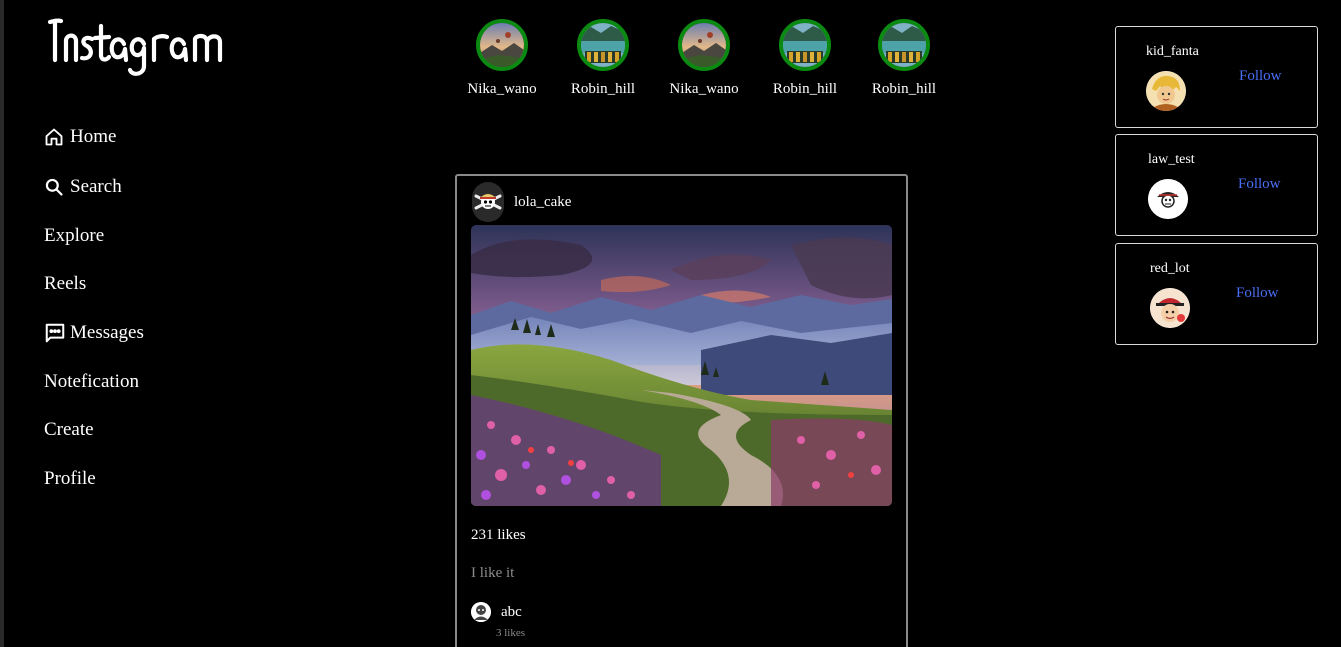 This screenshot has height=647, width=1341. What do you see at coordinates (55, 137) in the screenshot?
I see `home-icon` at bounding box center [55, 137].